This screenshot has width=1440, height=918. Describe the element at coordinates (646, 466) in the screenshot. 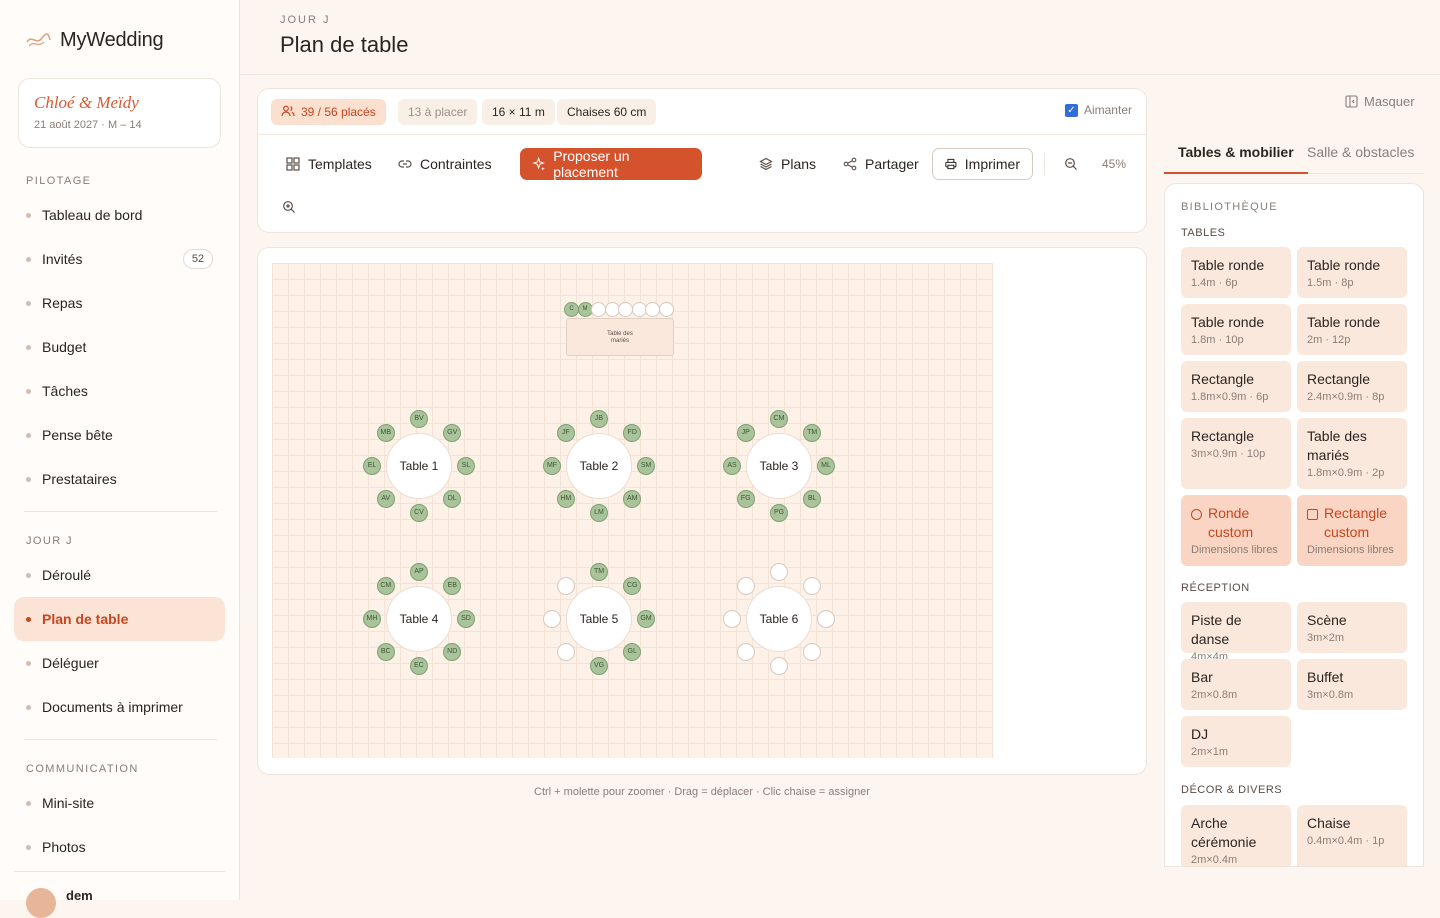

I see `assigned-seat: SM` at that location.